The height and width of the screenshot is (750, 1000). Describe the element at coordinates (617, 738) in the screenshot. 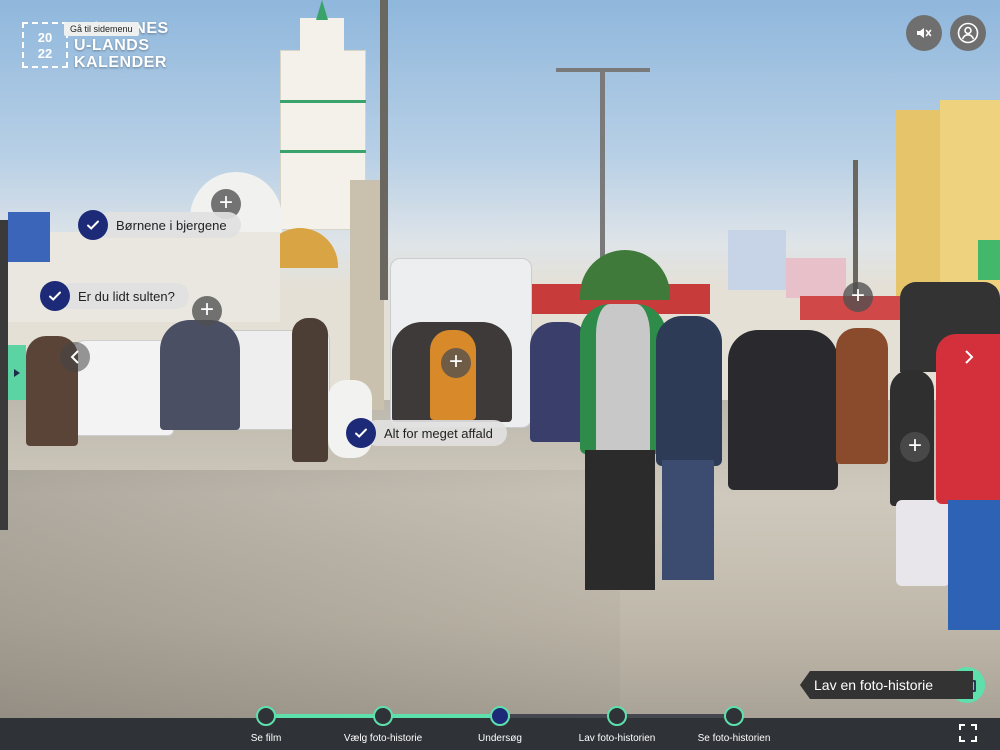

I see `step-label: Lav foto-historien` at that location.